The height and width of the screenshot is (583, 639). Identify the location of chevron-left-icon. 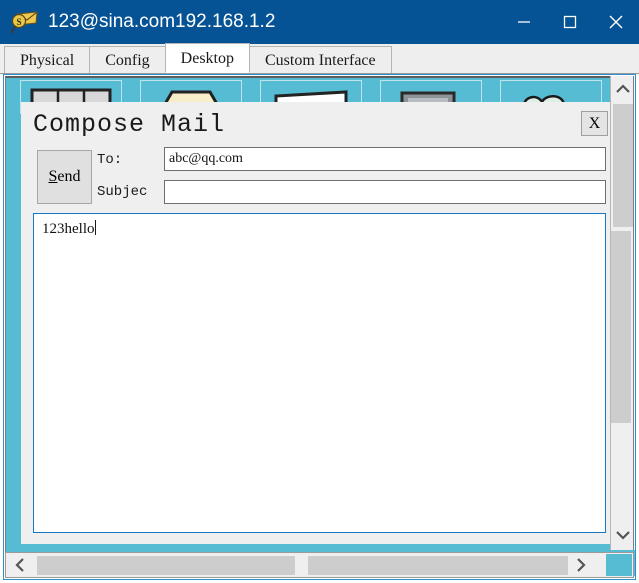
(20, 565).